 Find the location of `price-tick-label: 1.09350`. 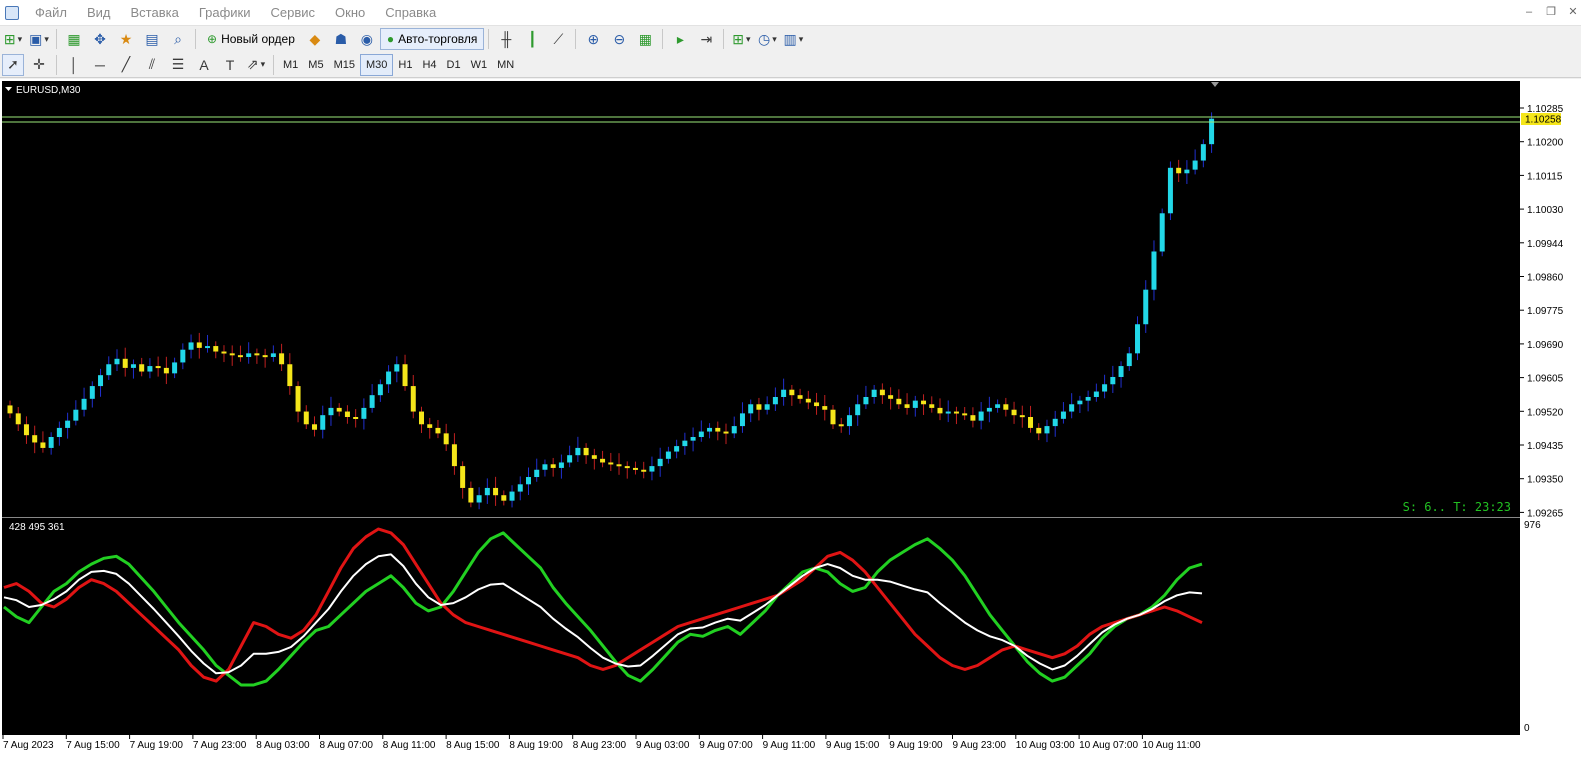

price-tick-label: 1.09350 is located at coordinates (1545, 480).